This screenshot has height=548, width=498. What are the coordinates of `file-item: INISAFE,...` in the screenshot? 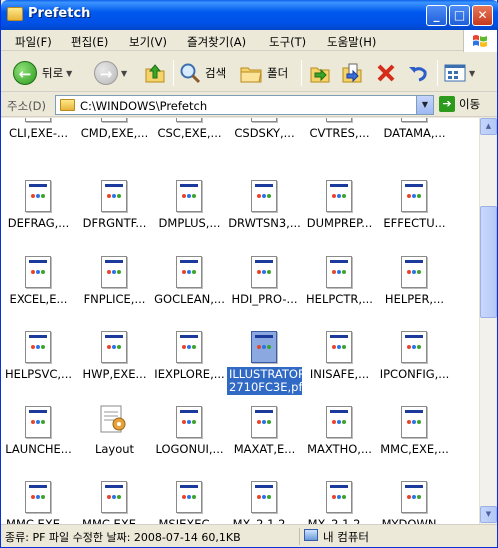 It's located at (339, 364).